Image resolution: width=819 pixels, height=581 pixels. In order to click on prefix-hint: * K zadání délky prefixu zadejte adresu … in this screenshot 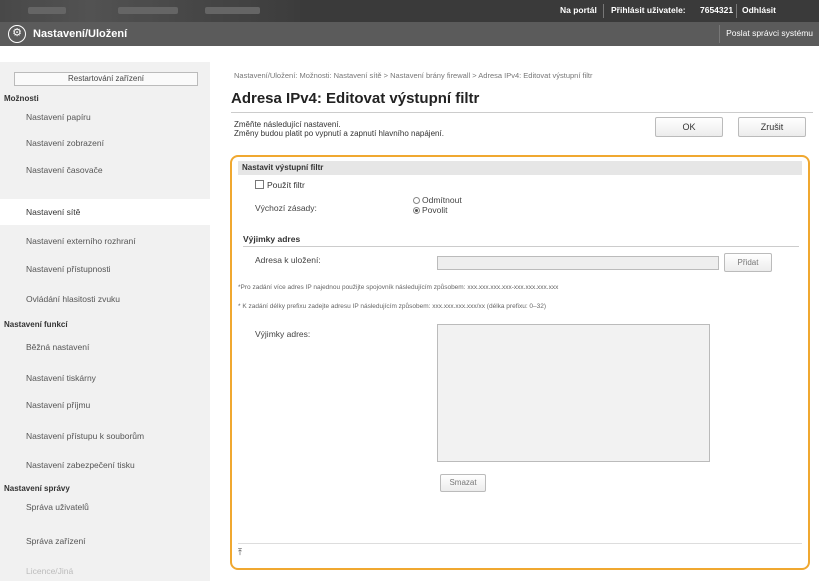, I will do `click(392, 306)`.